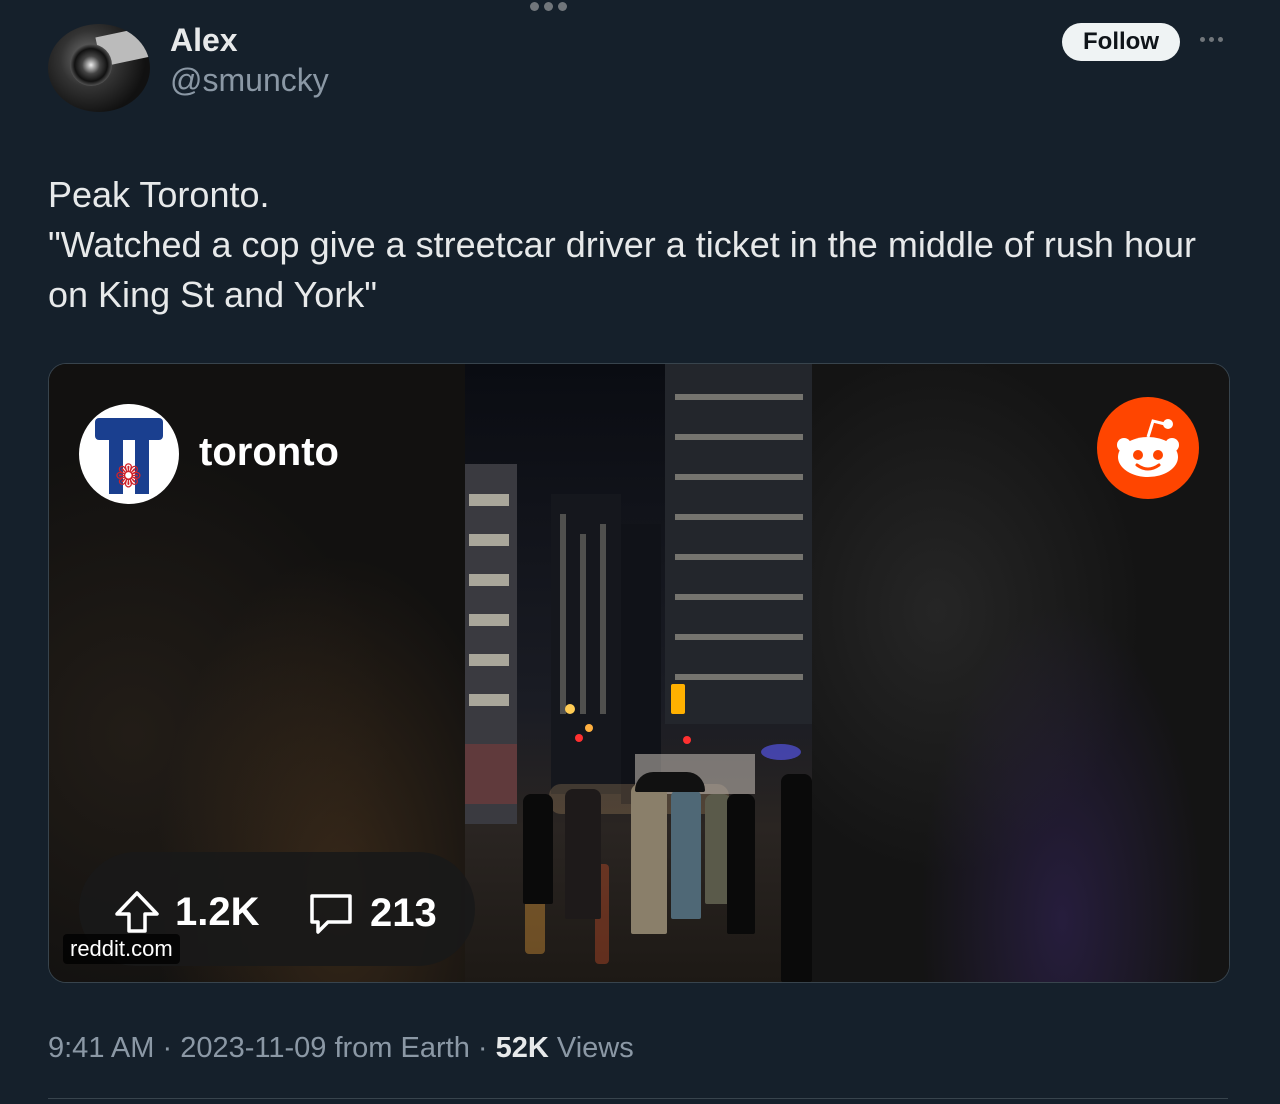 The image size is (1280, 1104). What do you see at coordinates (269, 452) in the screenshot?
I see `subreddit-name: toronto` at bounding box center [269, 452].